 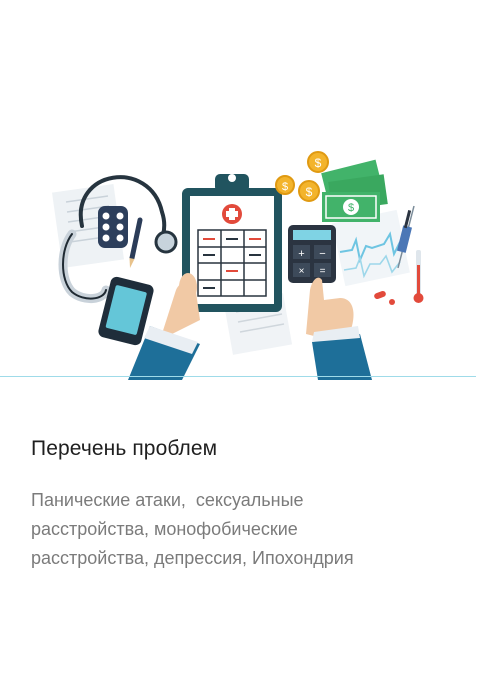 I want to click on clipboard-icon, so click(x=232, y=243).